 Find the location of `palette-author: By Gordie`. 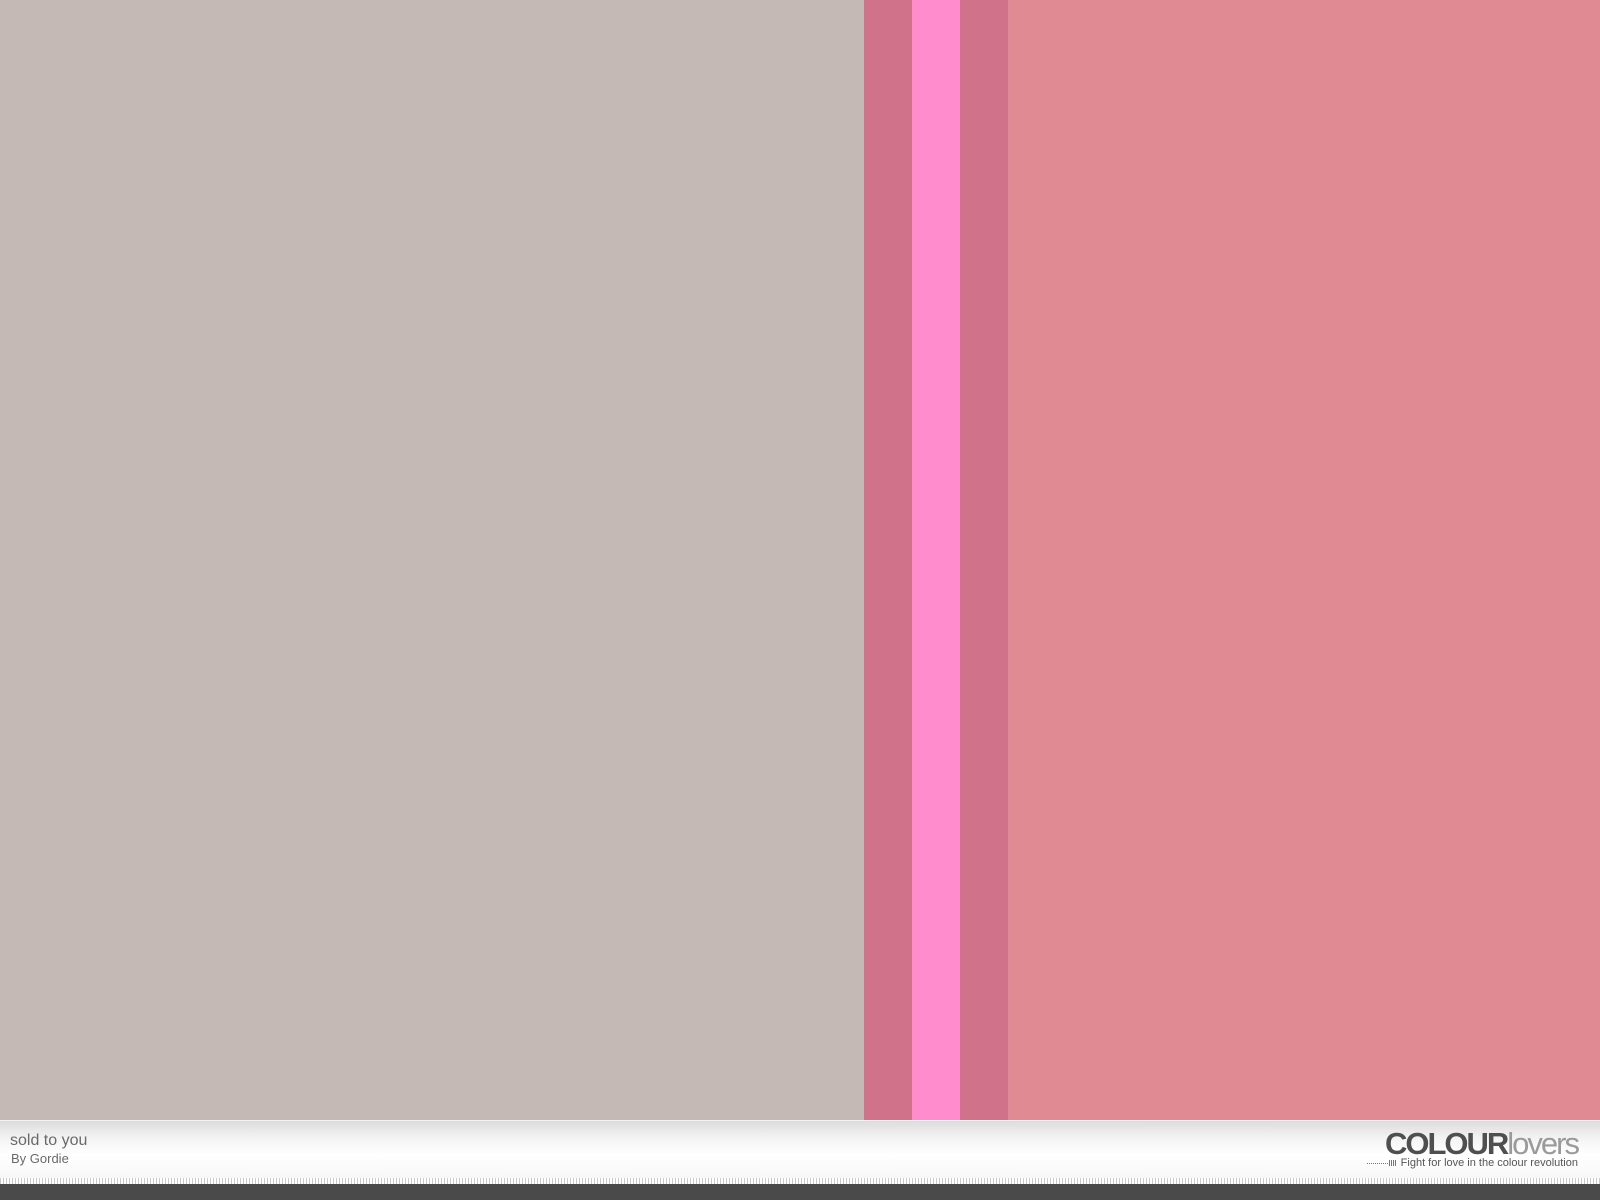

palette-author: By Gordie is located at coordinates (40, 1158).